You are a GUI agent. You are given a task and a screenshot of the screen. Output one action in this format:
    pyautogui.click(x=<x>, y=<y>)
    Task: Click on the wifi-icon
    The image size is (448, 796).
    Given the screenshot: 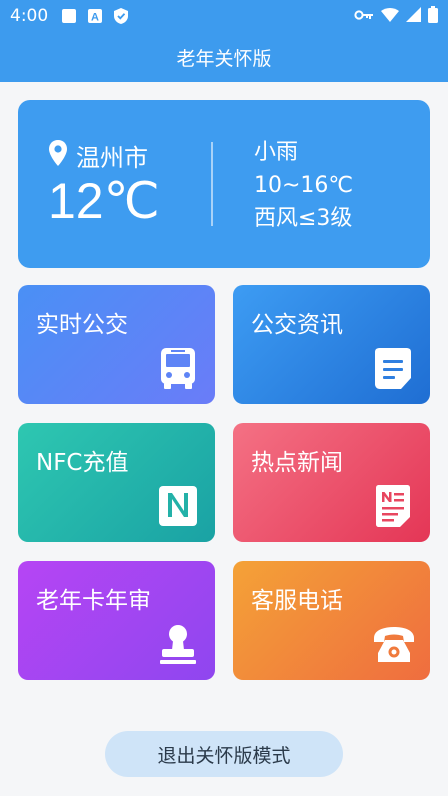 What is the action you would take?
    pyautogui.click(x=390, y=16)
    